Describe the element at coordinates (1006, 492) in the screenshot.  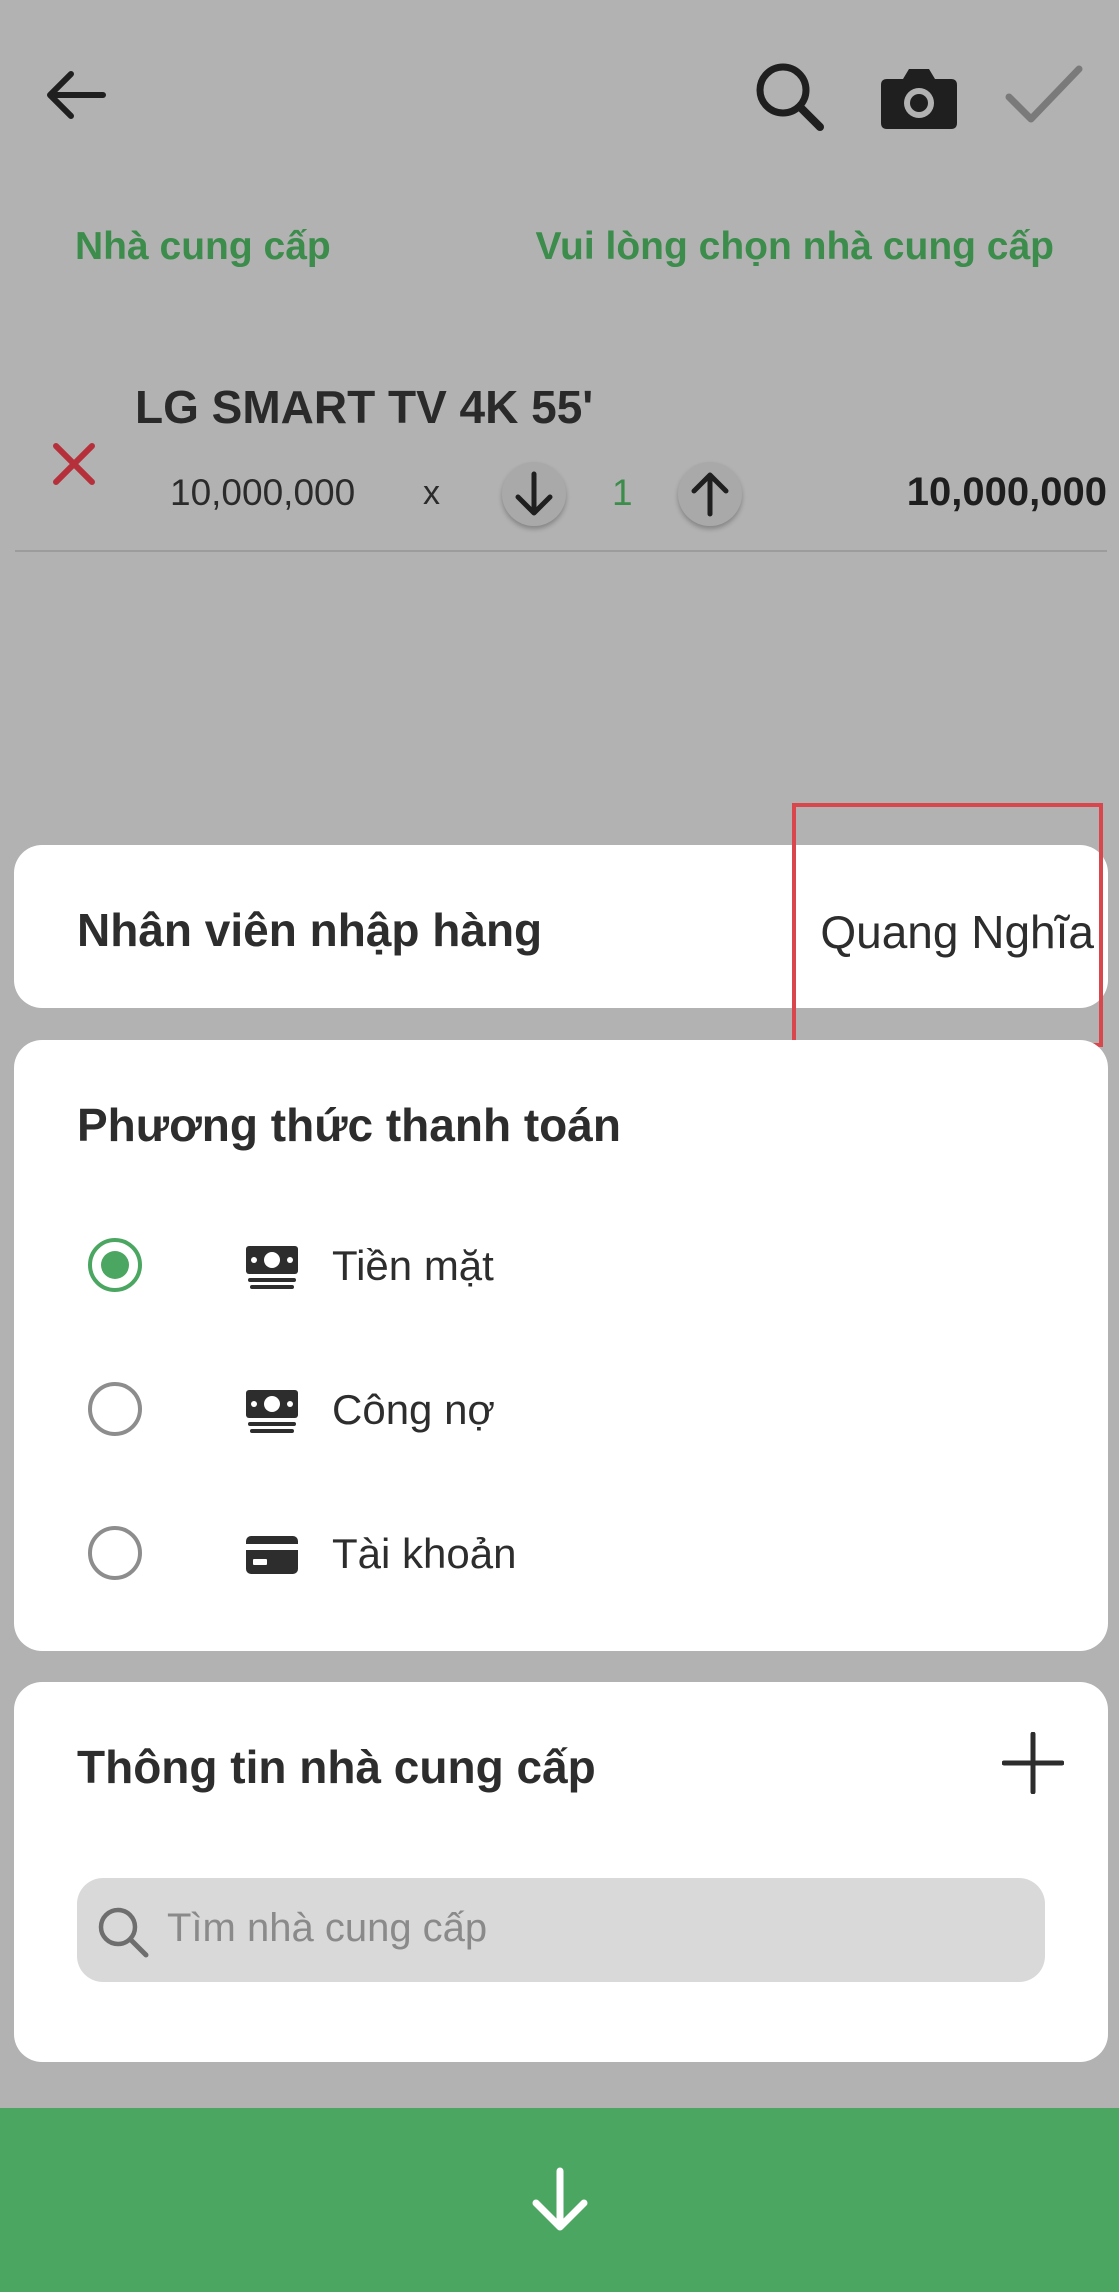
I see `line-total: 10,000,000` at that location.